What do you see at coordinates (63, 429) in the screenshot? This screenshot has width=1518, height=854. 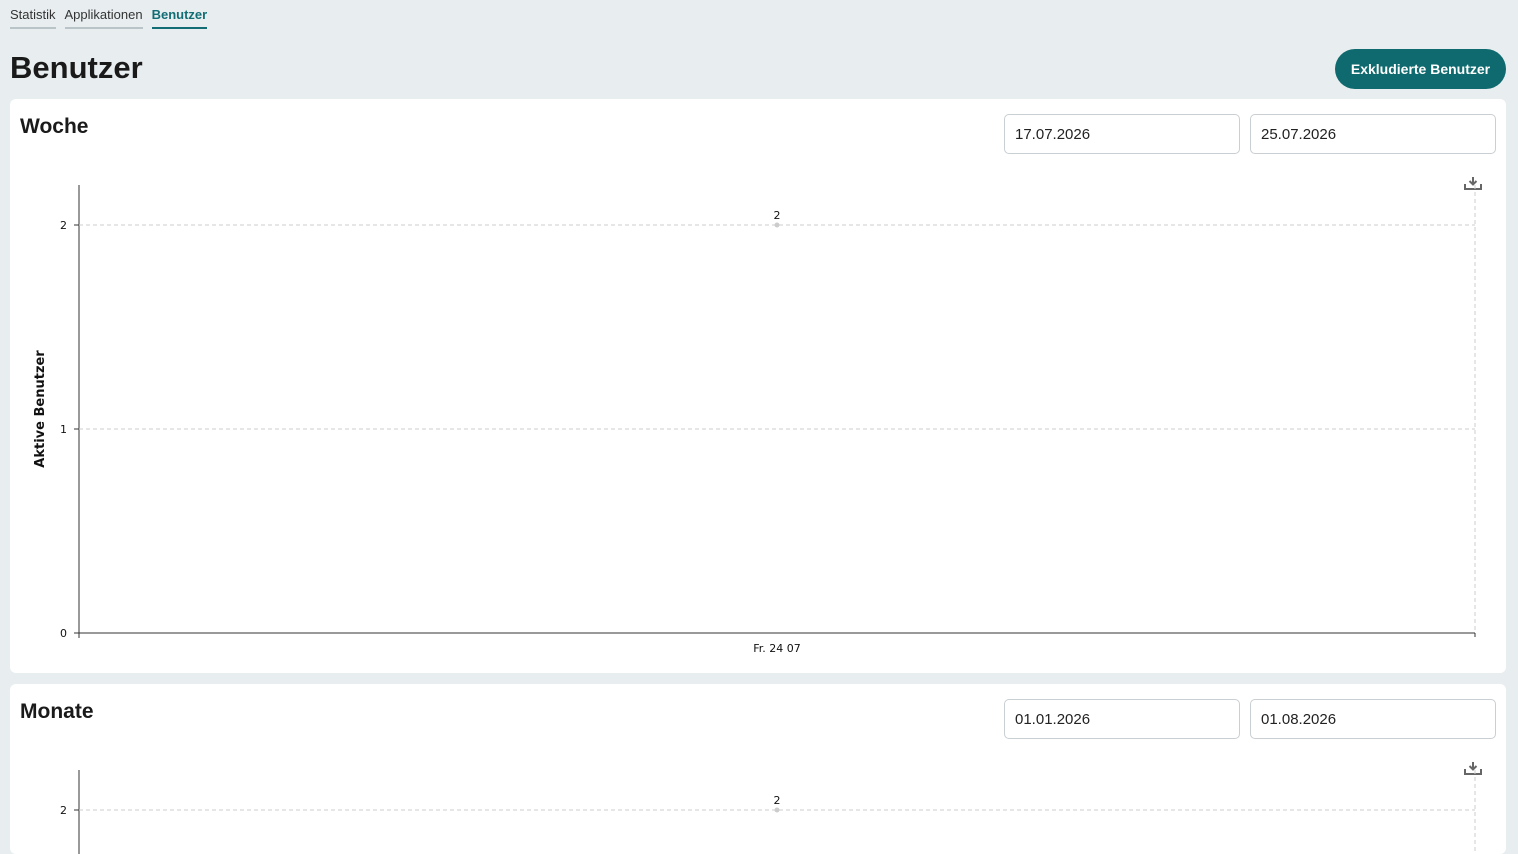 I see `y-tick-label: 1` at bounding box center [63, 429].